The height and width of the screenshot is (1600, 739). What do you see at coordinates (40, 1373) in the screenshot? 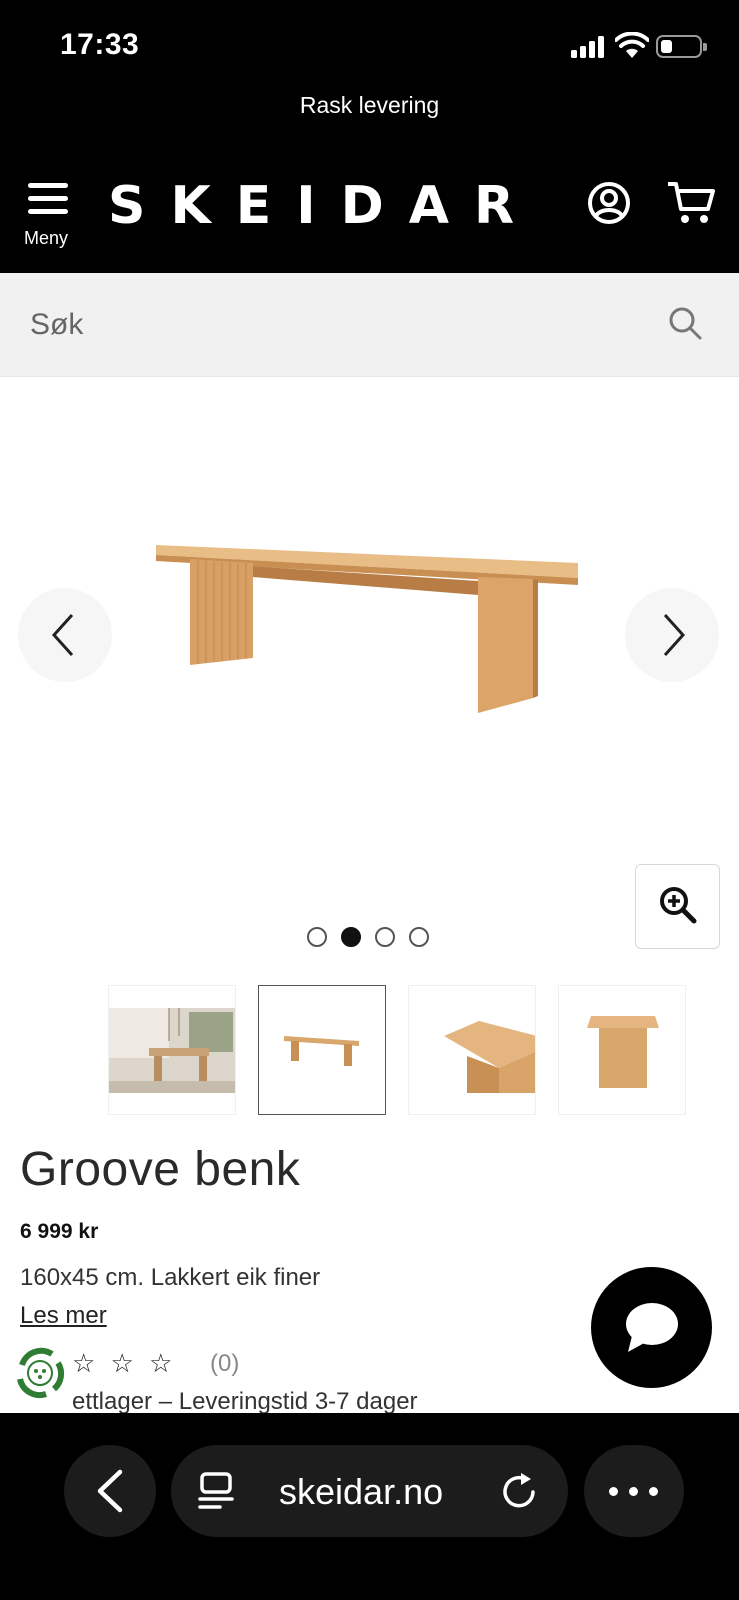
I see `eco-badge-icon` at bounding box center [40, 1373].